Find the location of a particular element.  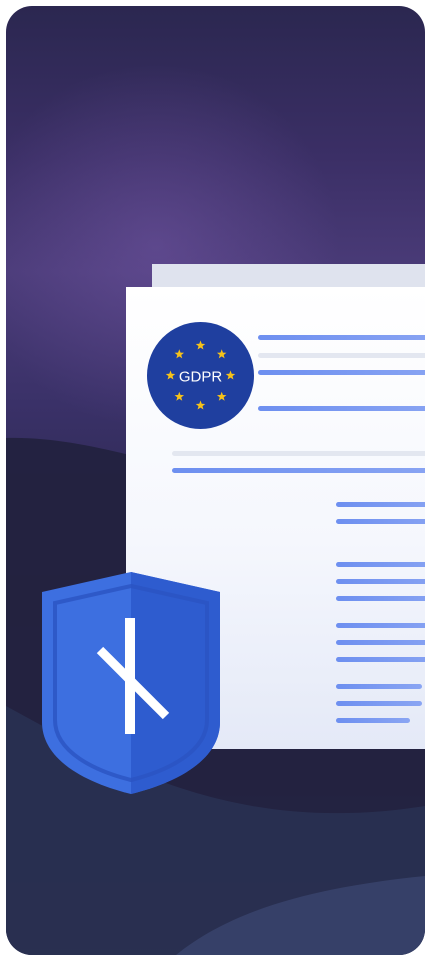

seal-label: GDPR is located at coordinates (201, 377).